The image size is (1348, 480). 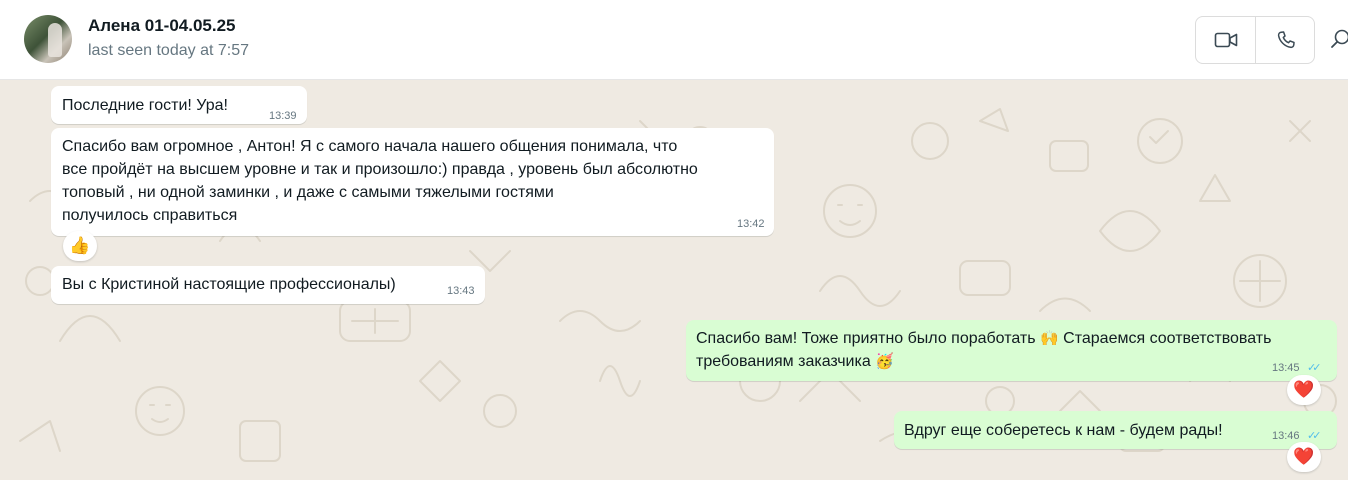 What do you see at coordinates (168, 50) in the screenshot?
I see `contact-last-seen: last seen today at 7:57` at bounding box center [168, 50].